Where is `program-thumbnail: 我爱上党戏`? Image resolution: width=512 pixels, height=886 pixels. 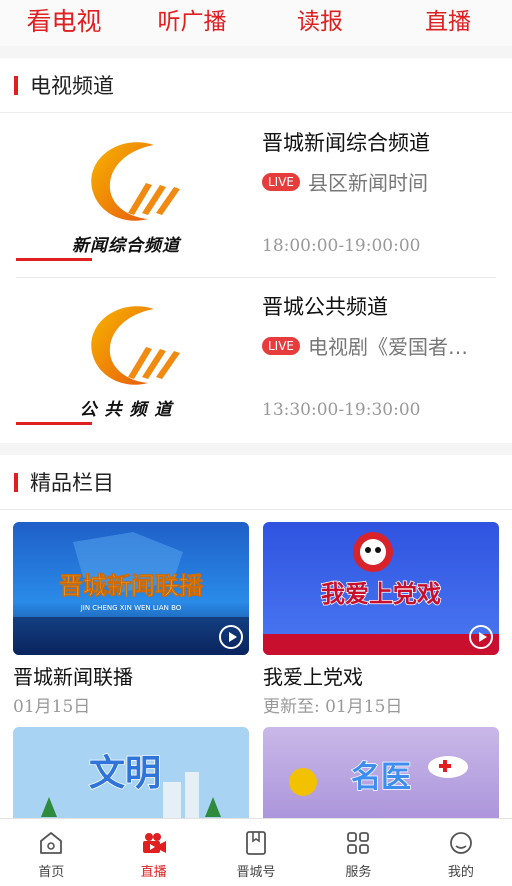
program-thumbnail: 我爱上党戏 is located at coordinates (381, 588).